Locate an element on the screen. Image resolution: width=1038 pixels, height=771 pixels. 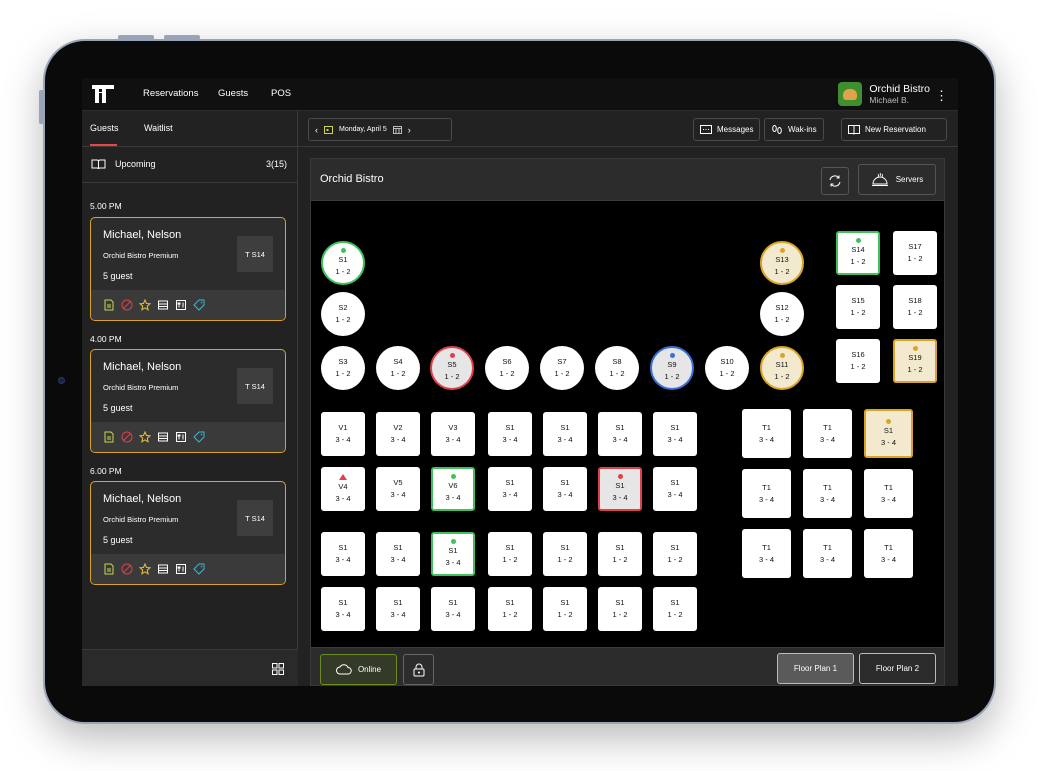
nav-pos: POS is located at coordinates (281, 93).